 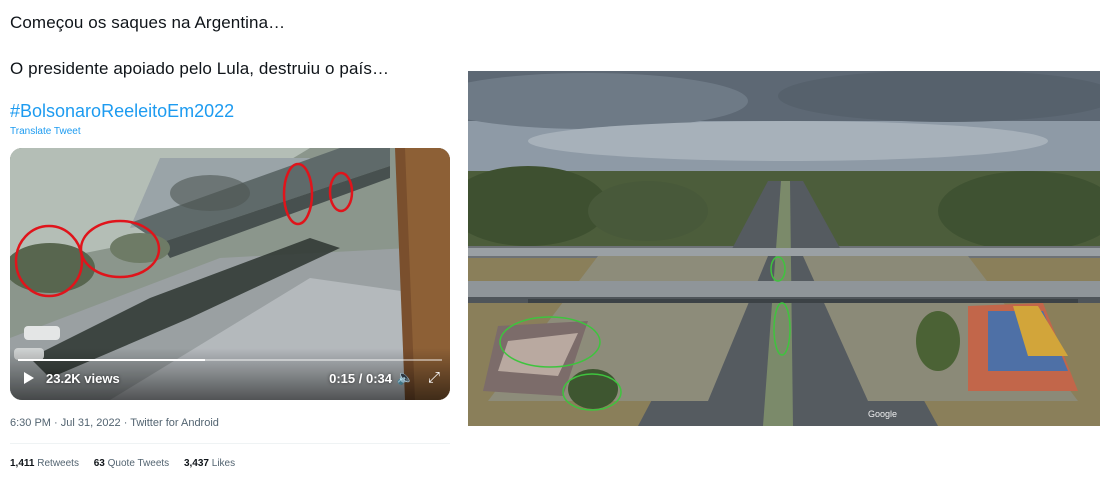 What do you see at coordinates (230, 360) in the screenshot?
I see `video-progress-bar` at bounding box center [230, 360].